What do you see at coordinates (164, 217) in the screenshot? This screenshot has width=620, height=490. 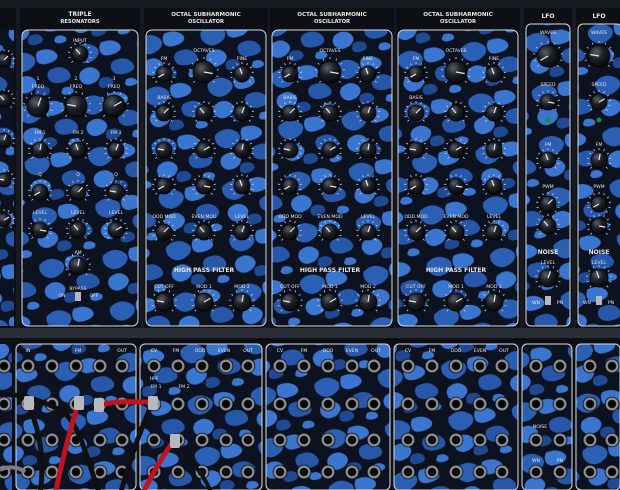 I see `label: ODD MOD` at bounding box center [164, 217].